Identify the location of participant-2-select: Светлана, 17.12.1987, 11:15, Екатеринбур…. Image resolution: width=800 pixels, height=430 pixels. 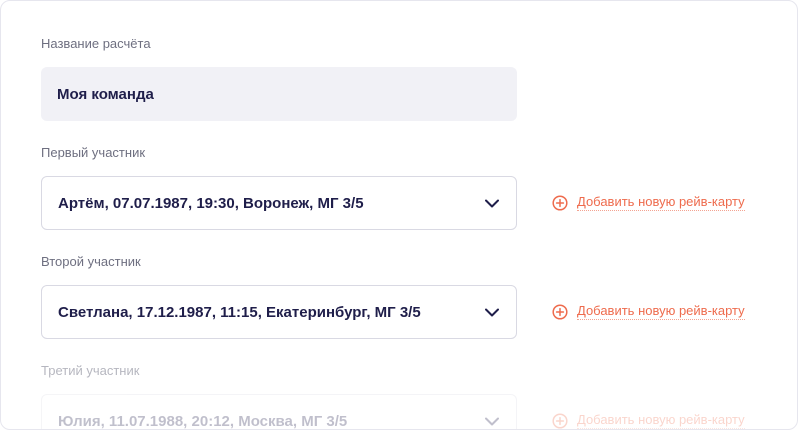
(279, 312).